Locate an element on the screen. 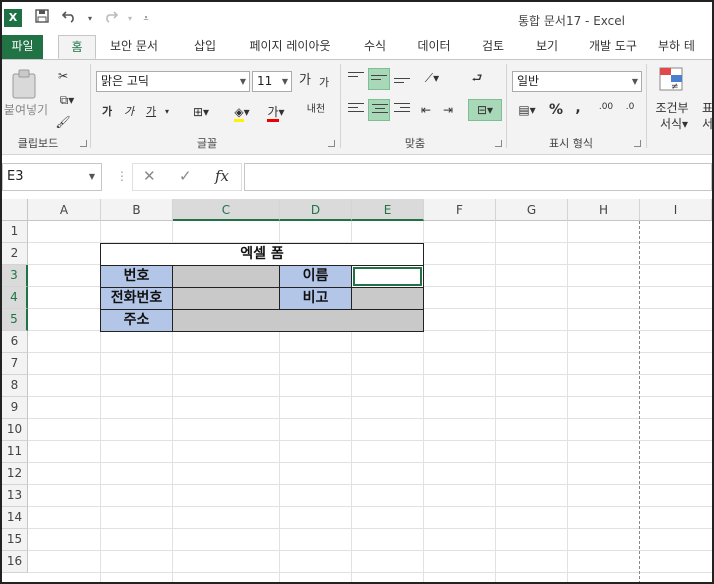  row-header-9: 9 is located at coordinates (15, 408).